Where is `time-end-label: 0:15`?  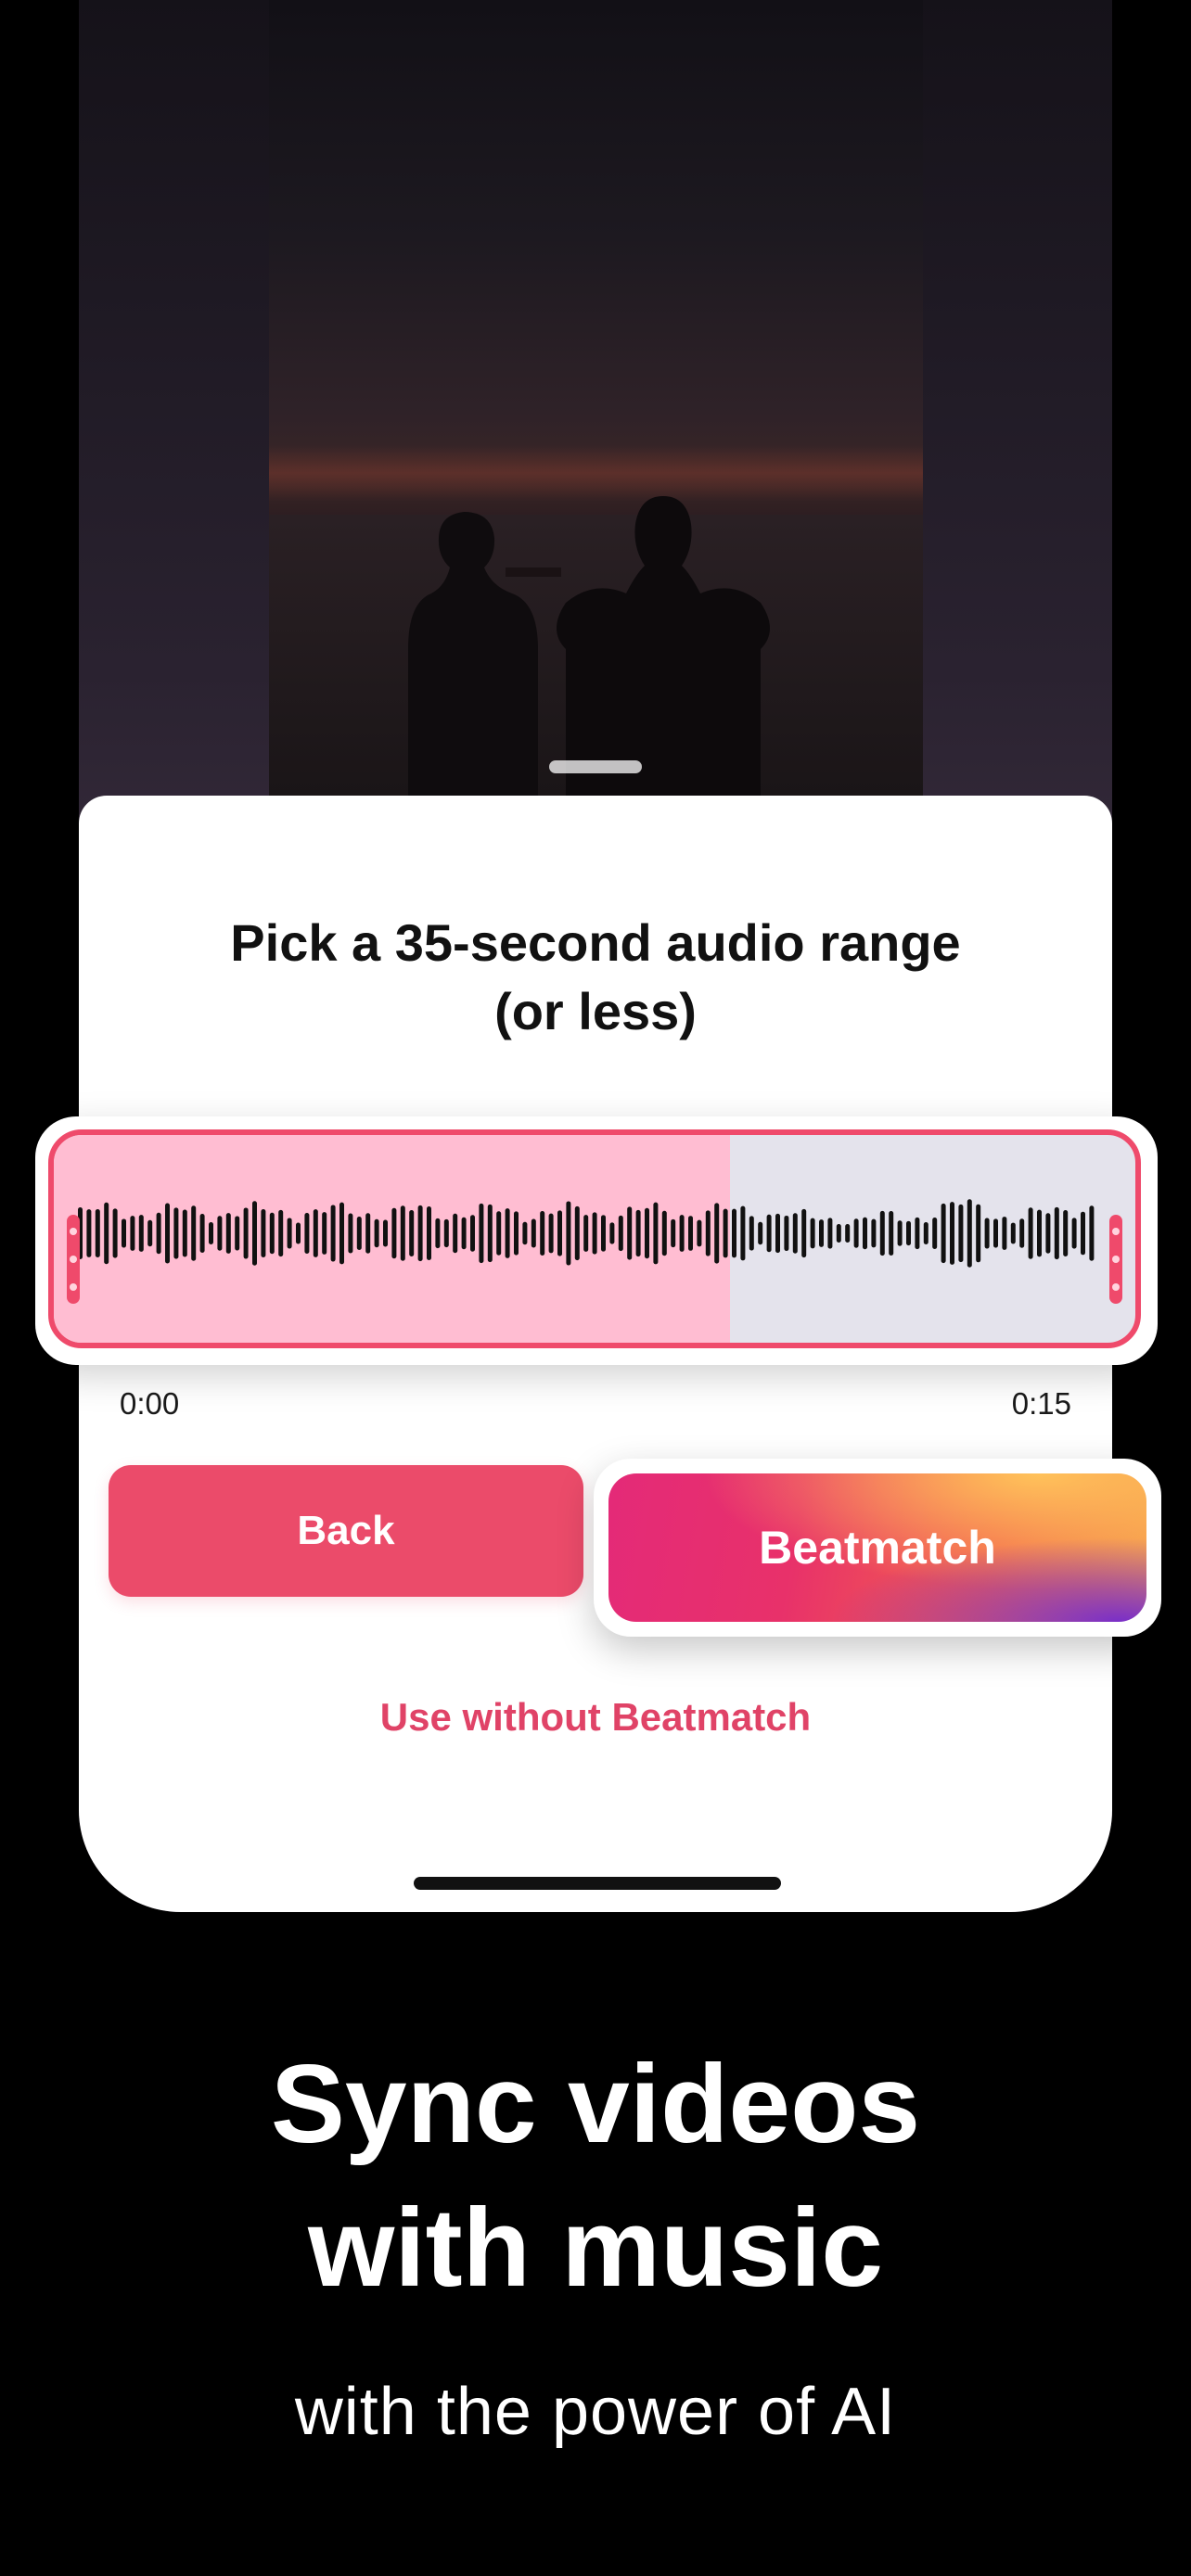 time-end-label: 0:15 is located at coordinates (1041, 1404).